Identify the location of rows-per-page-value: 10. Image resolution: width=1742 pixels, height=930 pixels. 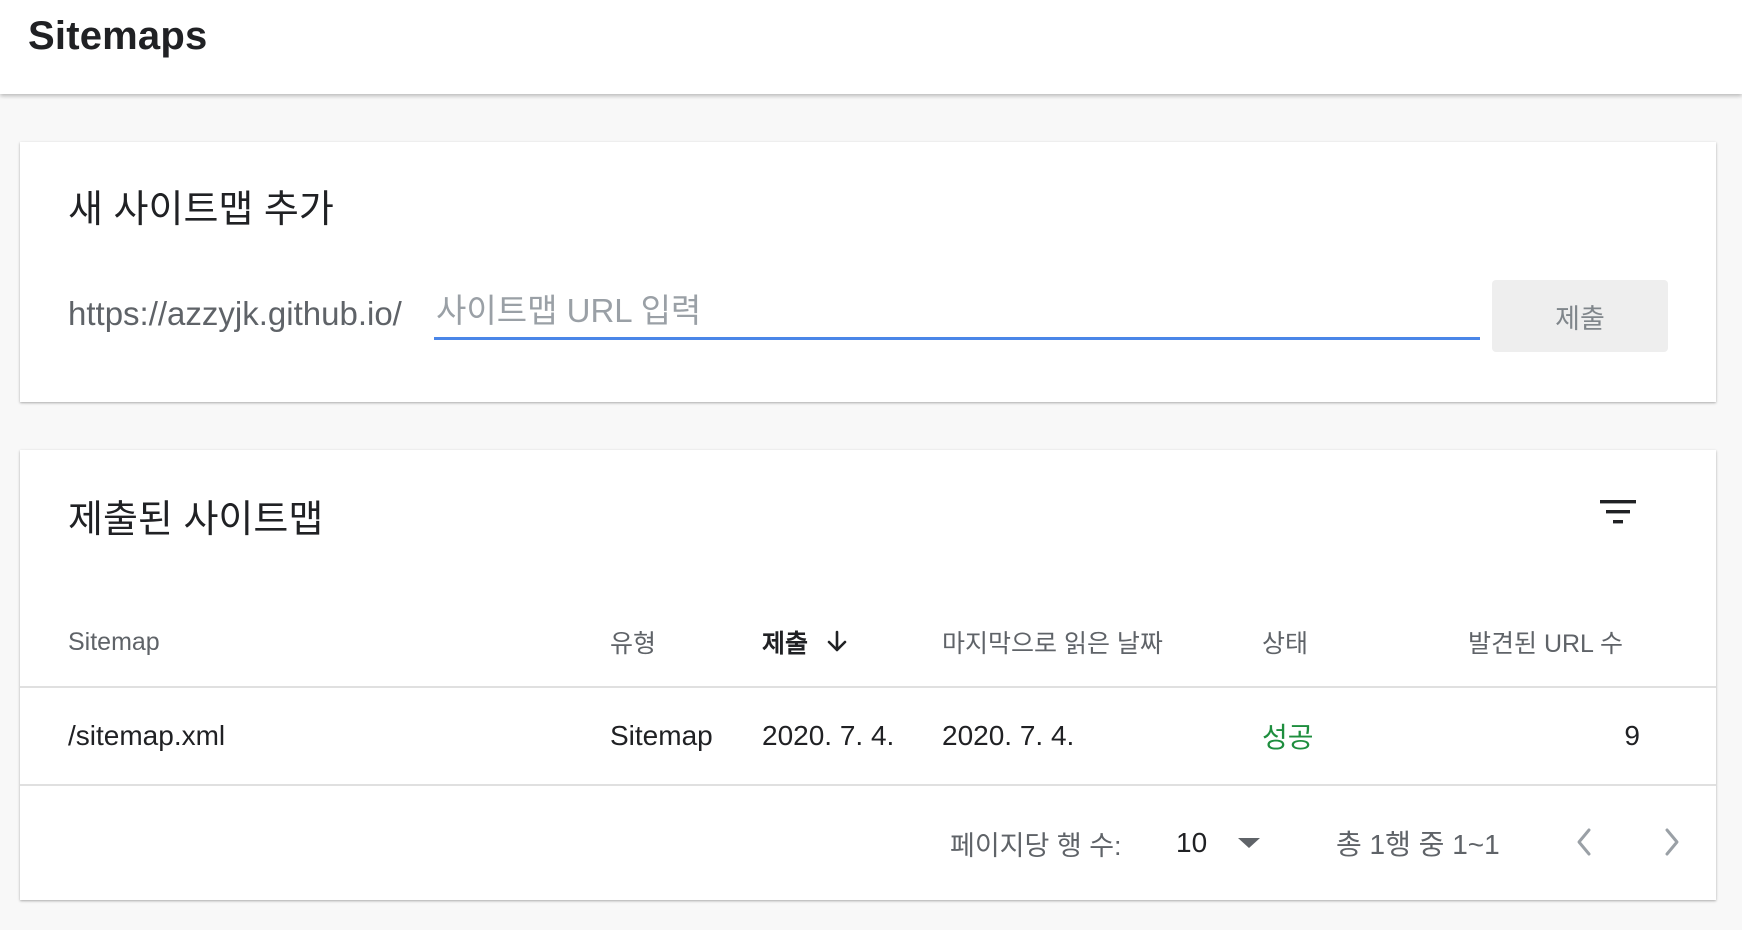
(1192, 842).